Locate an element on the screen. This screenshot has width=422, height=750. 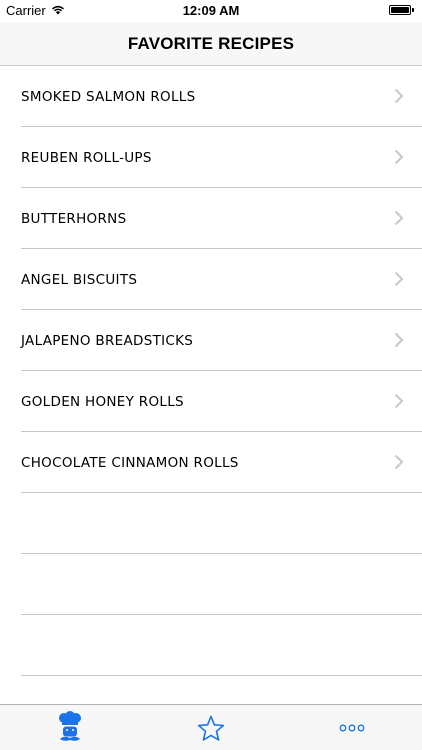
tab-more is located at coordinates (352, 727).